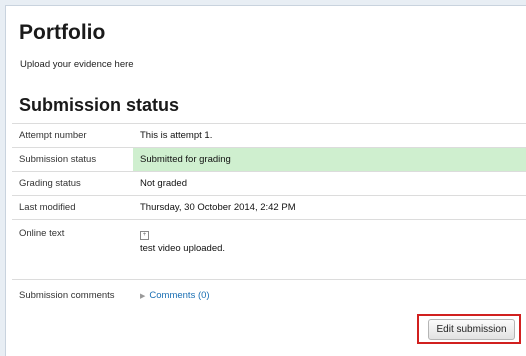 This screenshot has width=526, height=356. Describe the element at coordinates (471, 329) in the screenshot. I see `edit-submission-button: Edit submission` at that location.